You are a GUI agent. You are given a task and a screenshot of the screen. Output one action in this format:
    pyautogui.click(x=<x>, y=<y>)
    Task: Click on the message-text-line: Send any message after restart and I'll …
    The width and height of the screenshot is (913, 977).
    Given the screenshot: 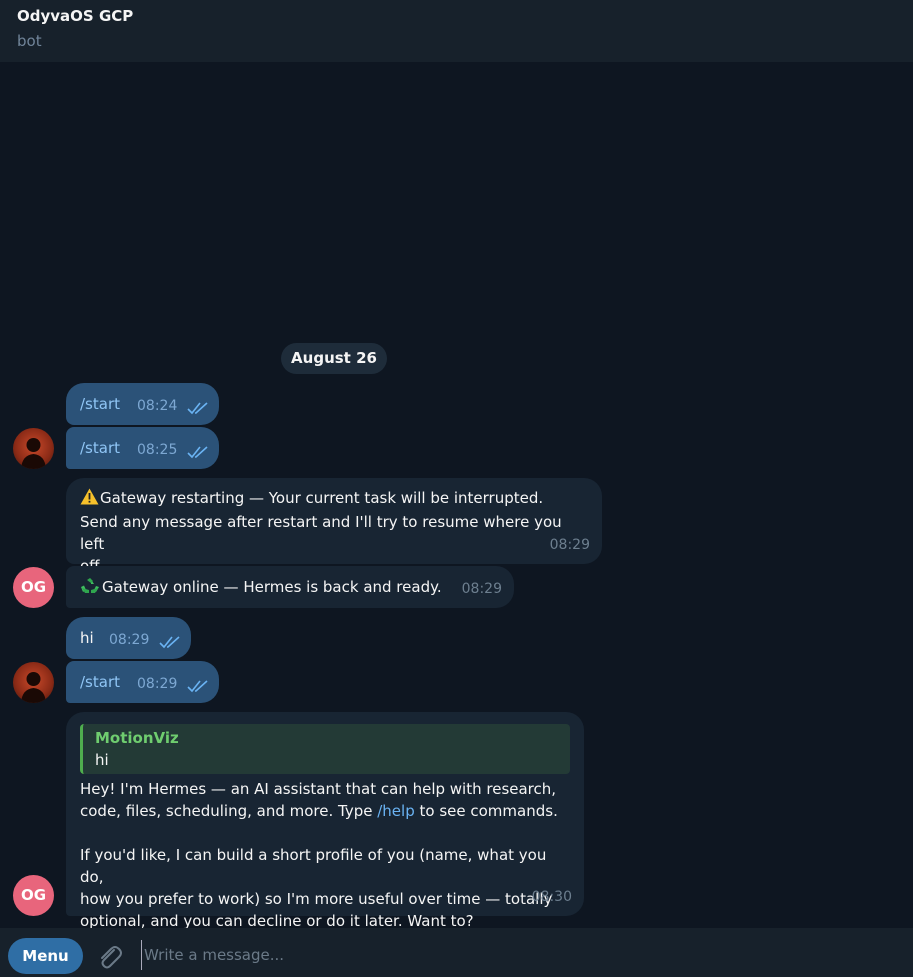 What is the action you would take?
    pyautogui.click(x=321, y=533)
    